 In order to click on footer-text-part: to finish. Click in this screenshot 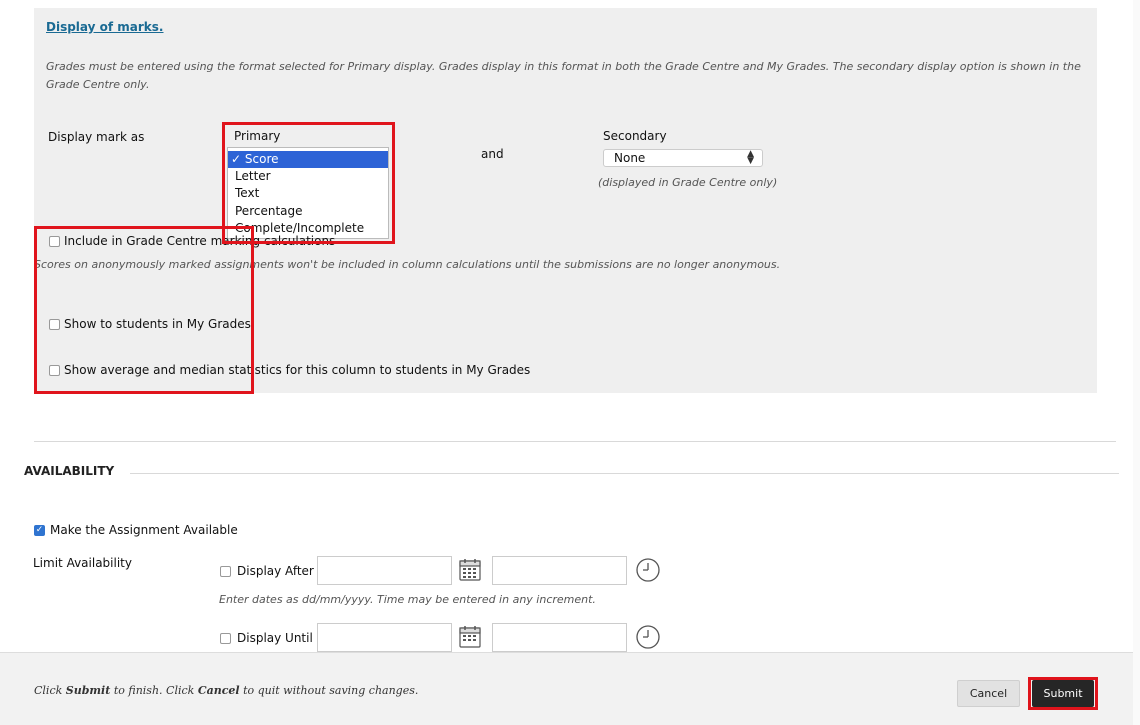, I will do `click(154, 690)`.